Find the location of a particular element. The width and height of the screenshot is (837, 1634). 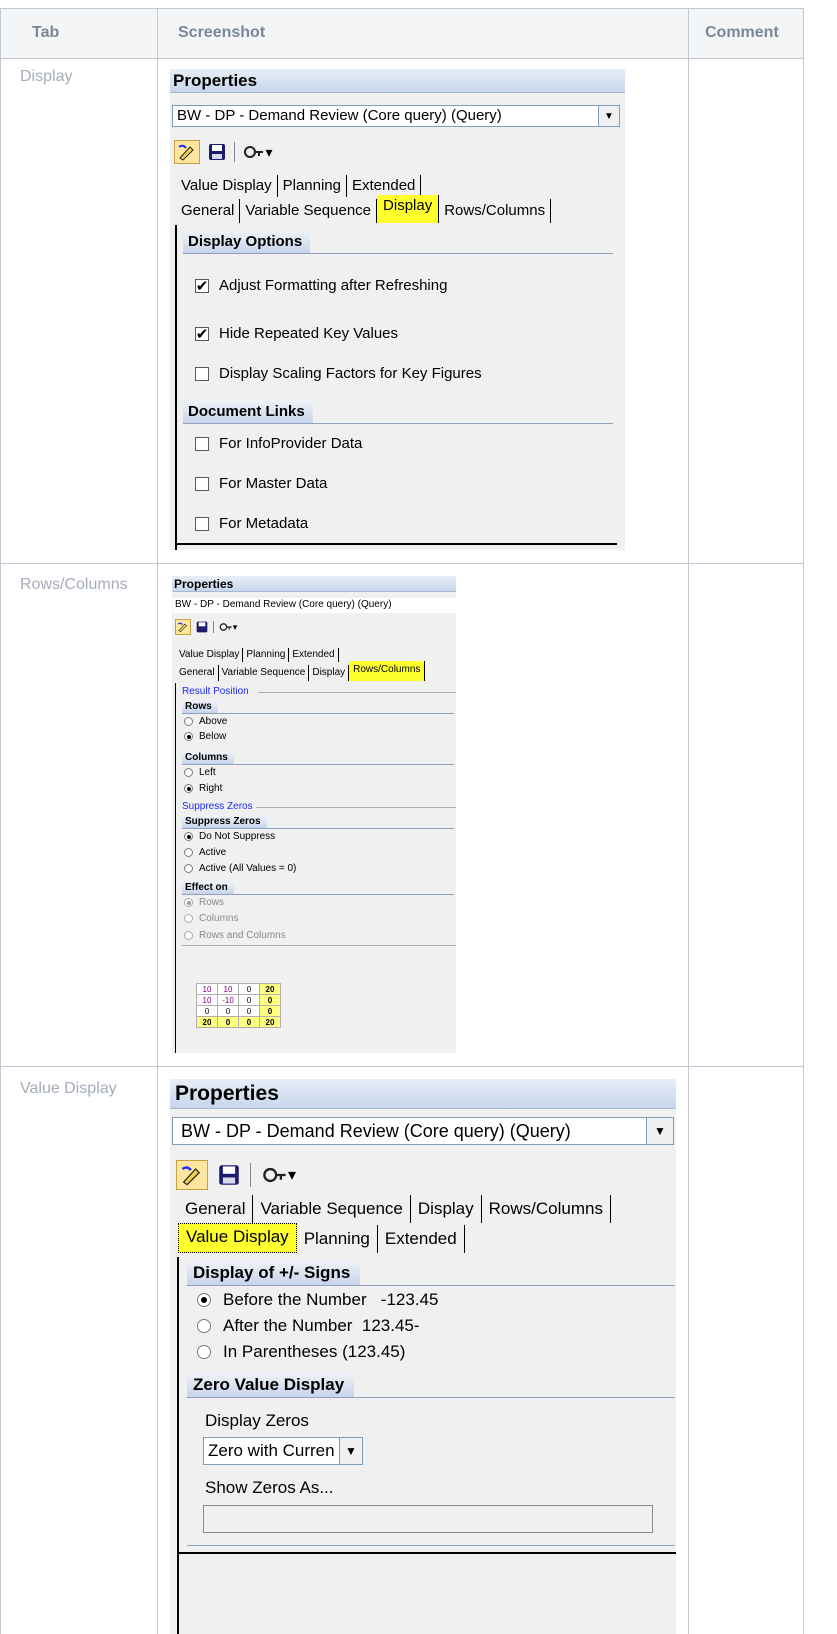

toolbar: ▾ is located at coordinates (206, 627).